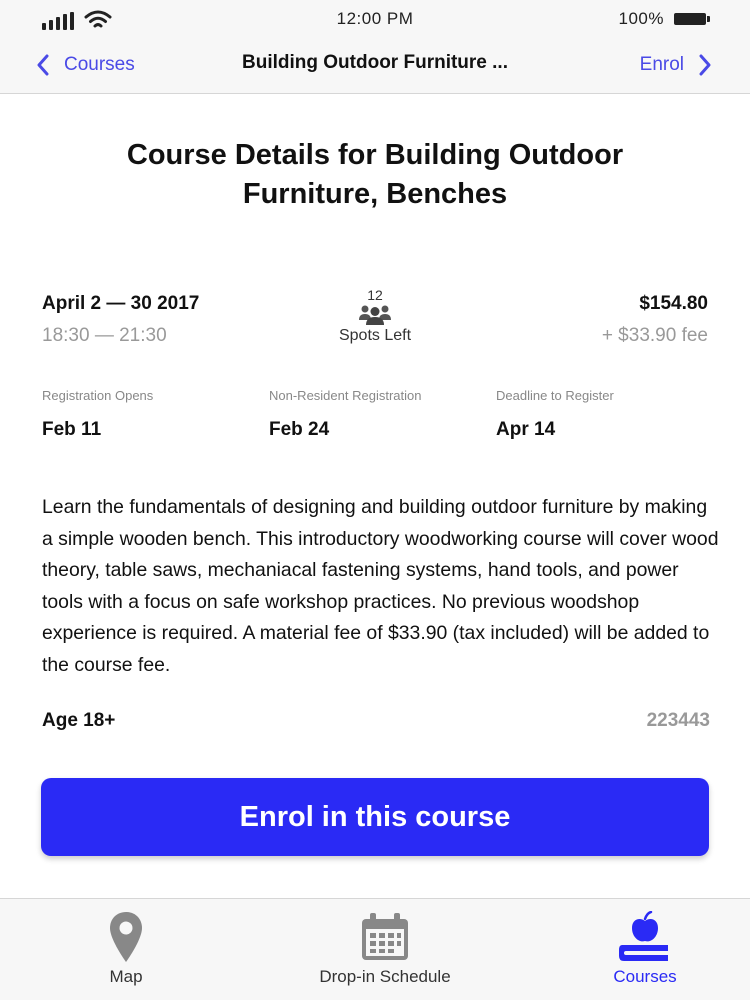  Describe the element at coordinates (97, 414) in the screenshot. I see `registration-opens: Registration Opens Feb 11` at that location.